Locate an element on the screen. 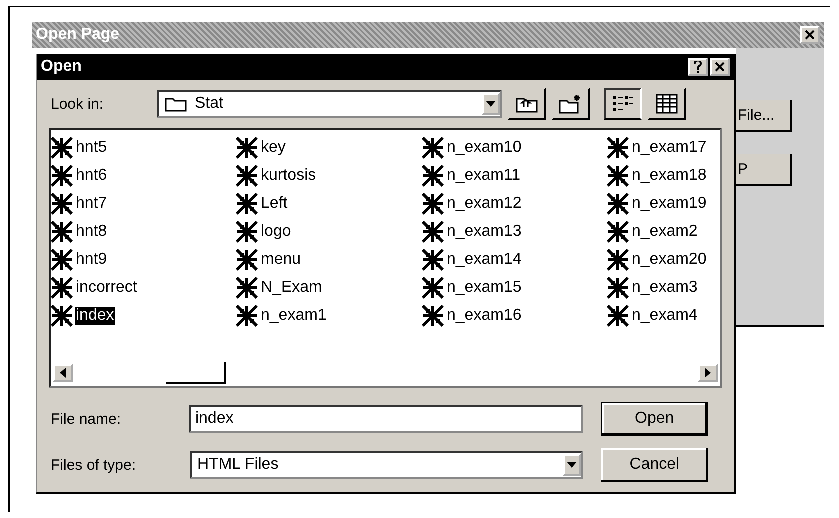 Image resolution: width=839 pixels, height=518 pixels. dialog-title: Open is located at coordinates (61, 67).